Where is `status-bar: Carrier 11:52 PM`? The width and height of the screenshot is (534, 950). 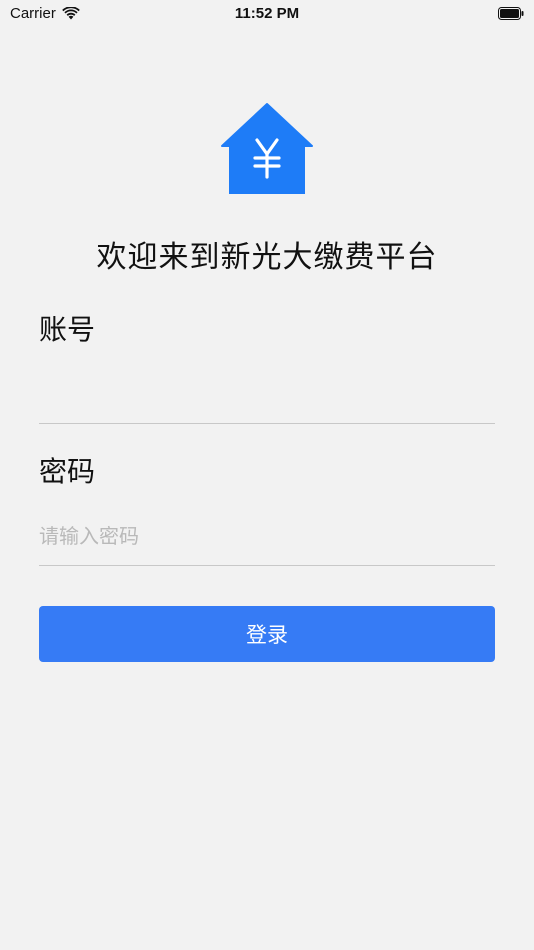
status-bar: Carrier 11:52 PM is located at coordinates (267, 15).